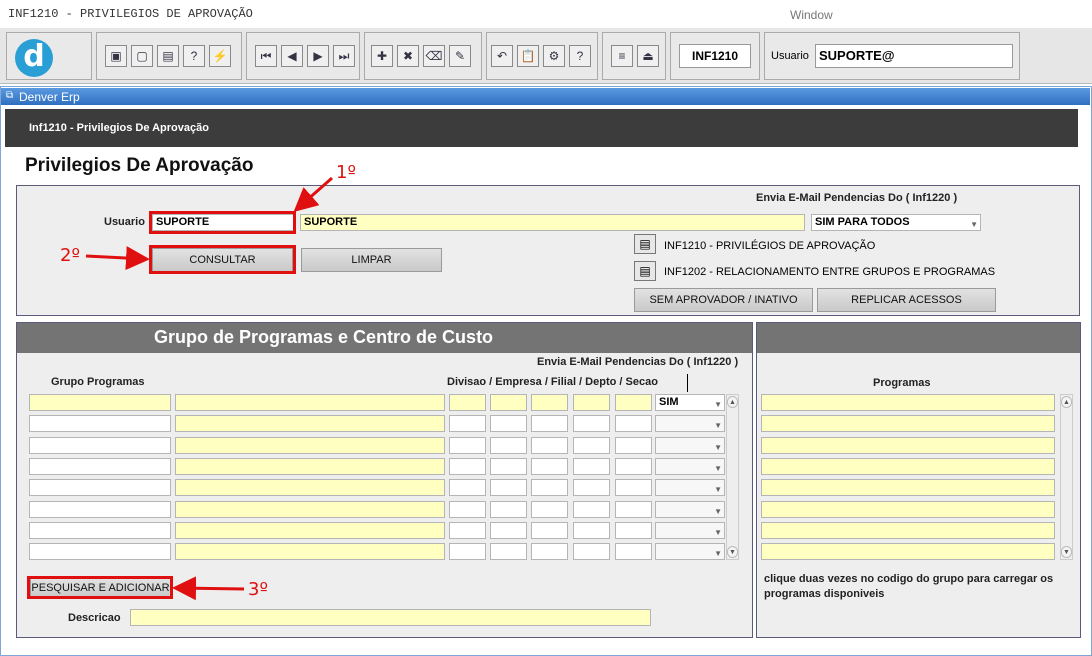 This screenshot has height=656, width=1092. Describe the element at coordinates (70, 255) in the screenshot. I see `annotation-2: 2º` at that location.